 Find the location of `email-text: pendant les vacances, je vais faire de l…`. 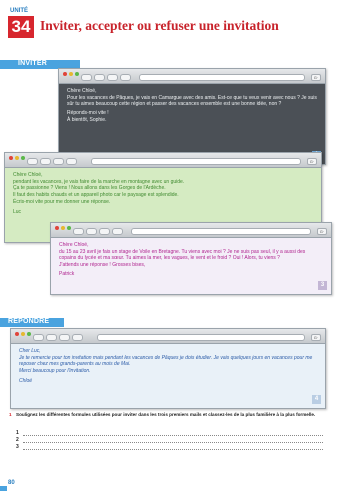

email-text: pendant les vacances, je vais faire de l… is located at coordinates (99, 181).